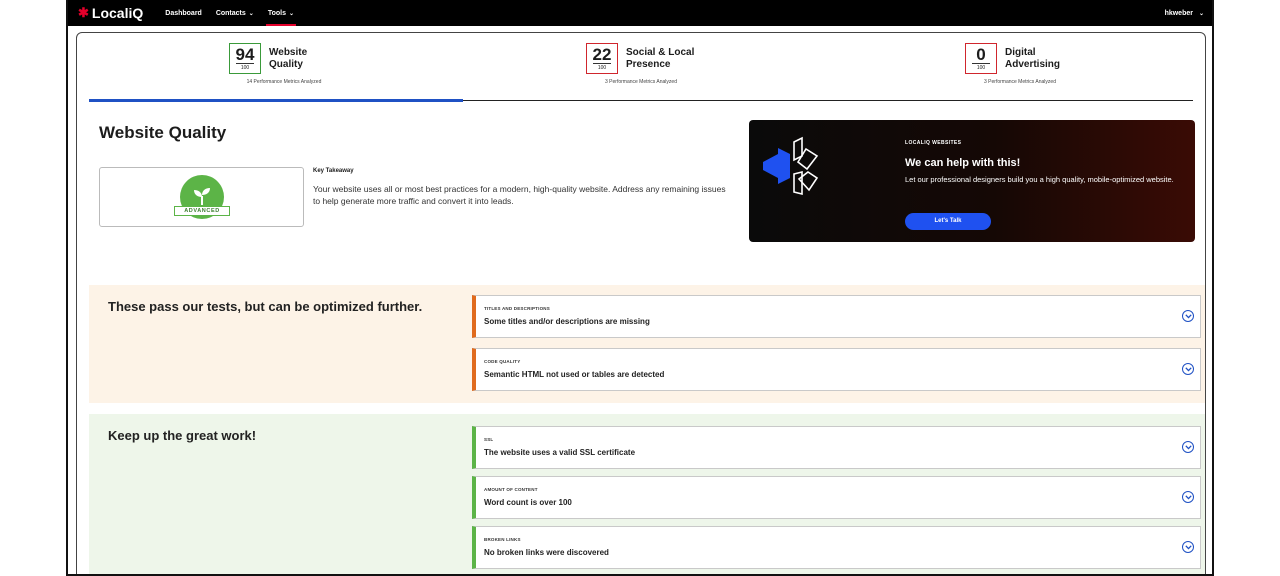  Describe the element at coordinates (528, 502) in the screenshot. I see `item-text: Word count is over 100` at that location.